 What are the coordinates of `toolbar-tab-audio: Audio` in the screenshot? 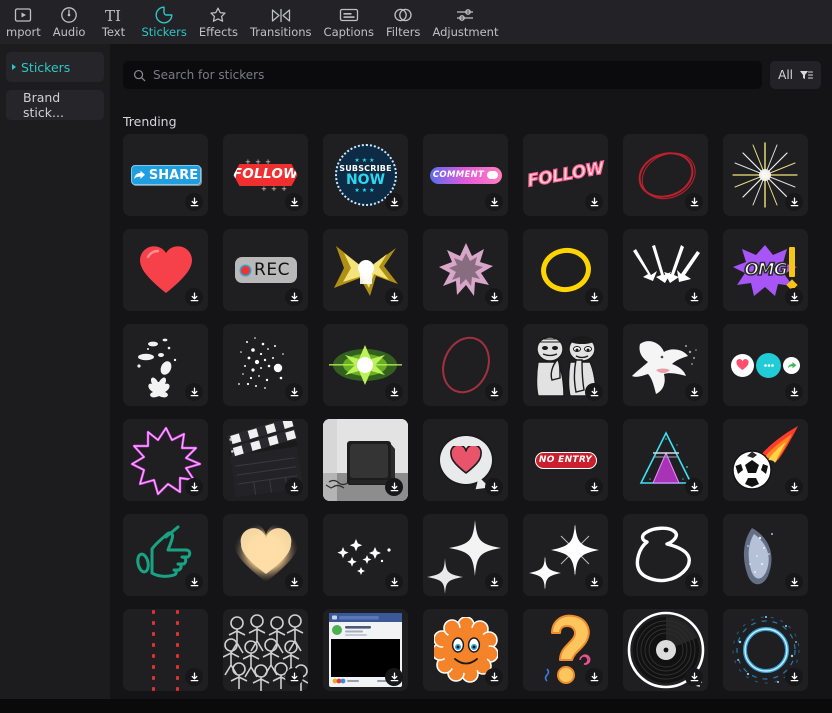 It's located at (69, 22).